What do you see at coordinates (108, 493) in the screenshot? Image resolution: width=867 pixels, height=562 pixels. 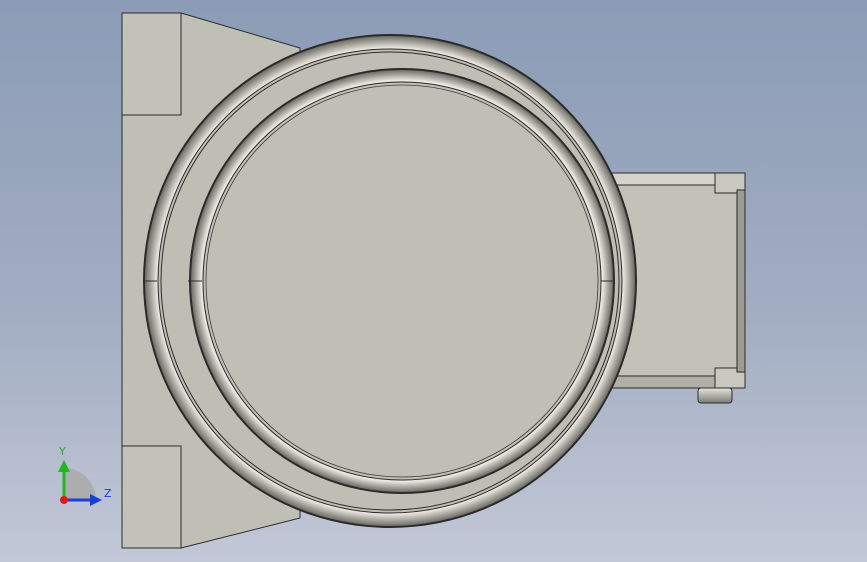 I see `z-axis-label: Z` at bounding box center [108, 493].